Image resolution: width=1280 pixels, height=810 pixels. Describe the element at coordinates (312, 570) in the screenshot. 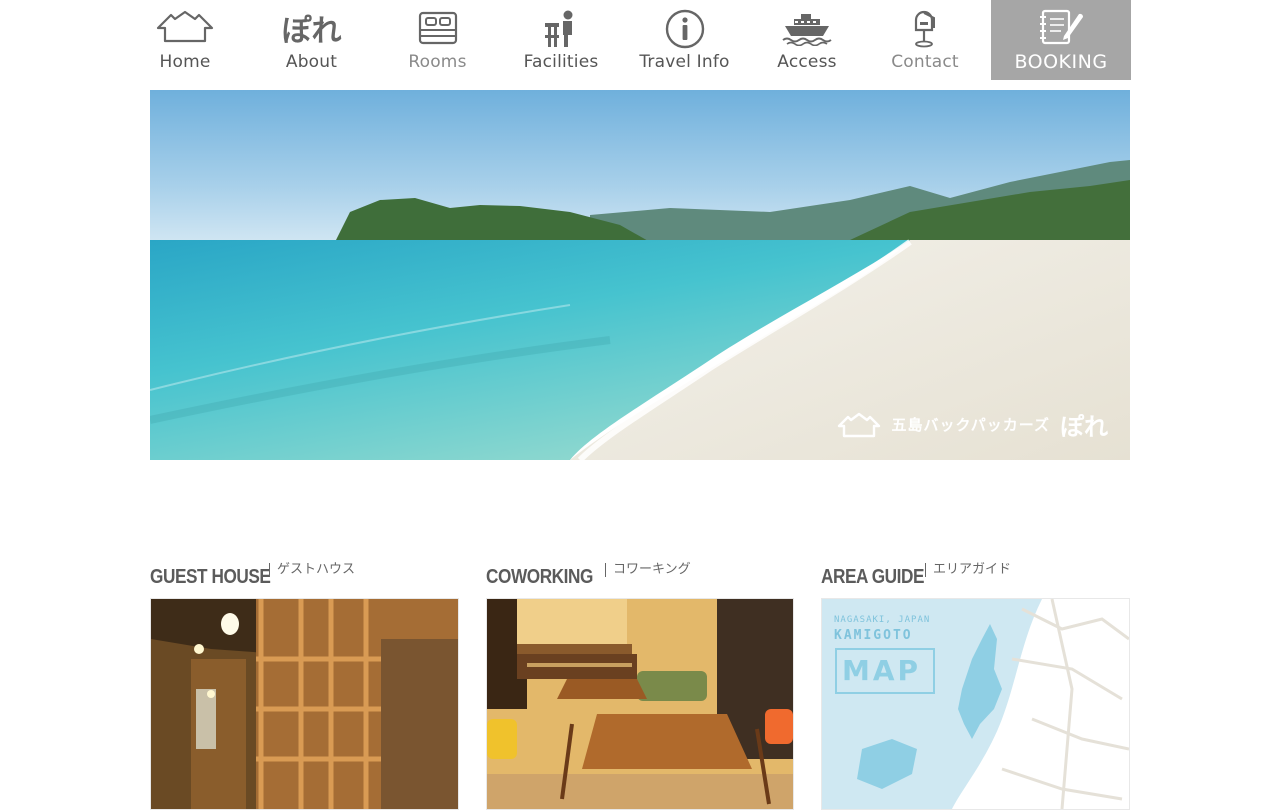

I see `section-subtitle: ゲストハウス` at that location.